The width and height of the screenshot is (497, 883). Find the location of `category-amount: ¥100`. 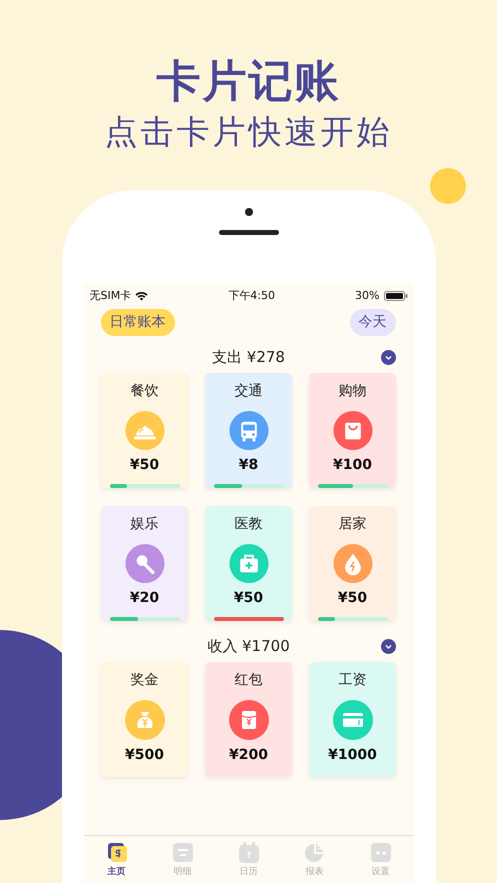

category-amount: ¥100 is located at coordinates (352, 465).